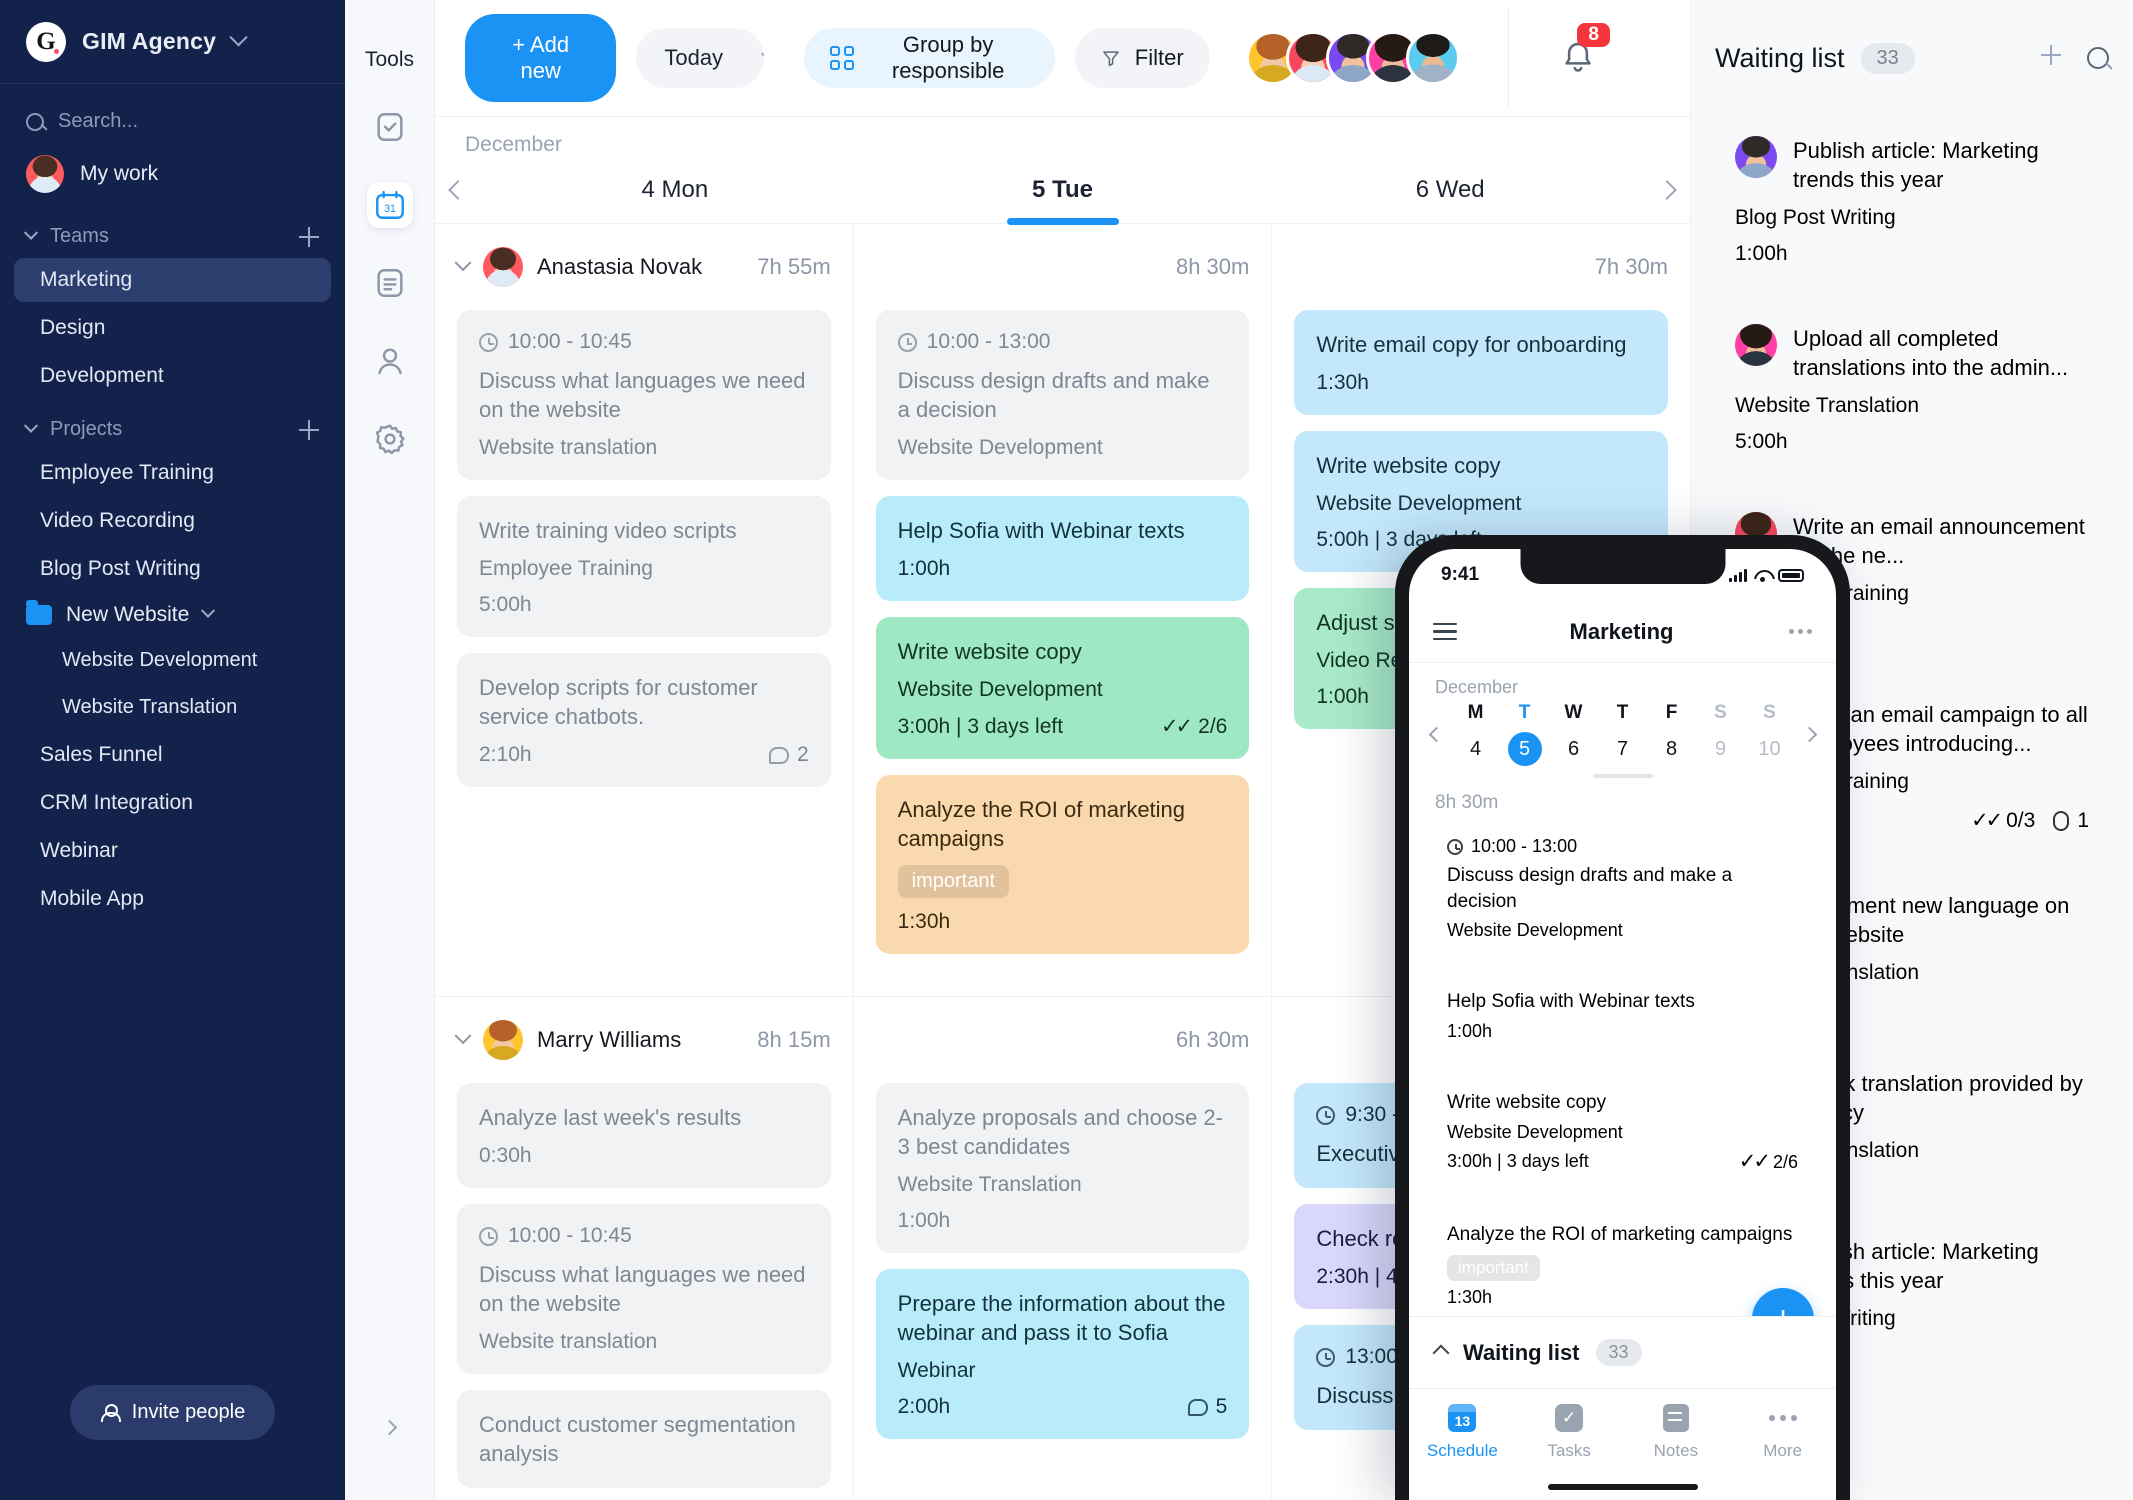 The width and height of the screenshot is (2133, 1500). Describe the element at coordinates (1436, 734) in the screenshot. I see `previous-week-button` at that location.